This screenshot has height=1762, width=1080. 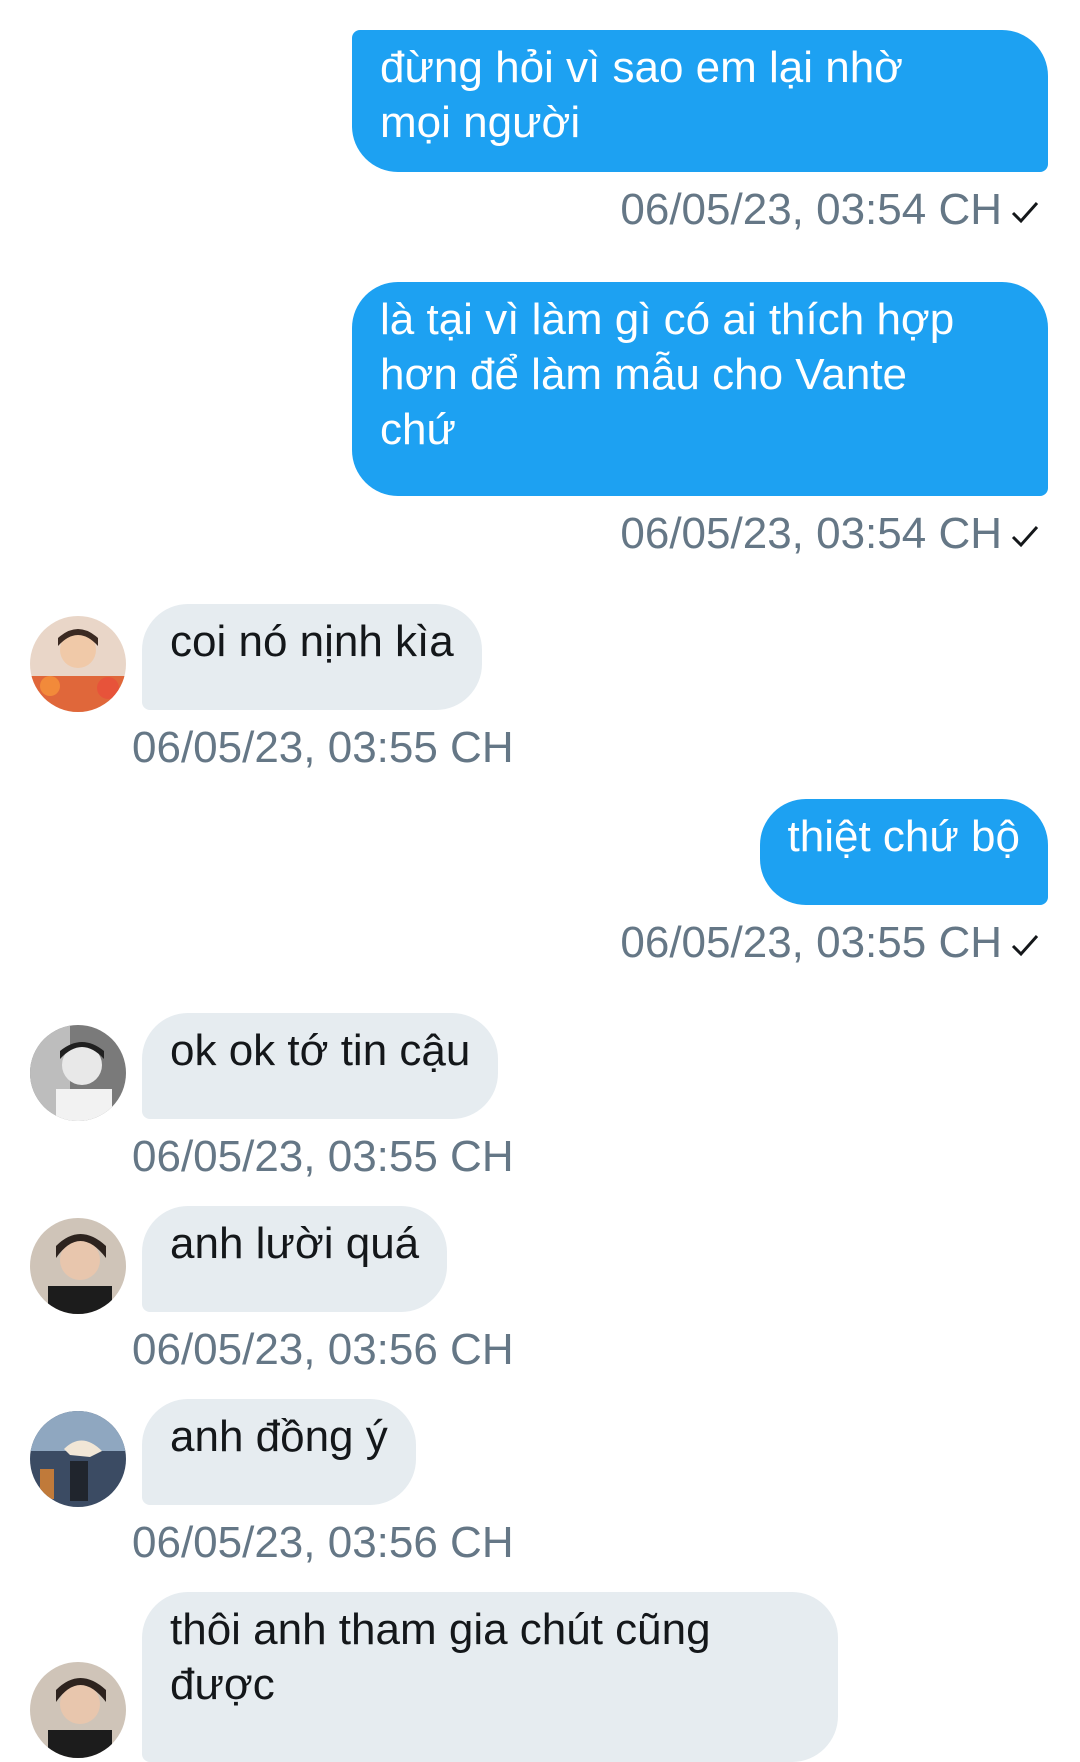 I want to click on incoming-message-bubble: coi nó nịnh kìa, so click(x=312, y=657).